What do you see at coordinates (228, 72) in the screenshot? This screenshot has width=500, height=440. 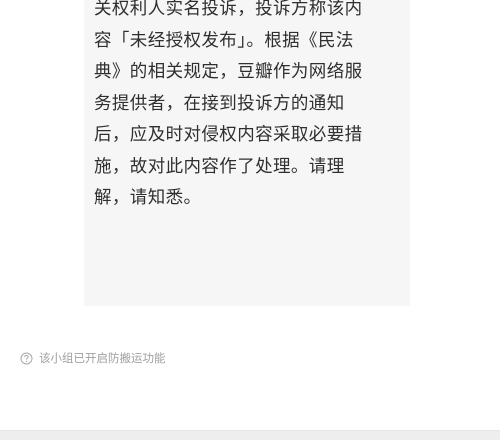 I see `notice-line-3: 典》的相关规定，豆瓣作为网络服` at bounding box center [228, 72].